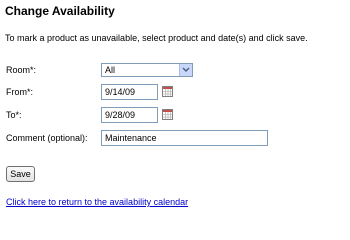 The image size is (350, 240). Describe the element at coordinates (21, 70) in the screenshot. I see `room-label: Room*:` at that location.